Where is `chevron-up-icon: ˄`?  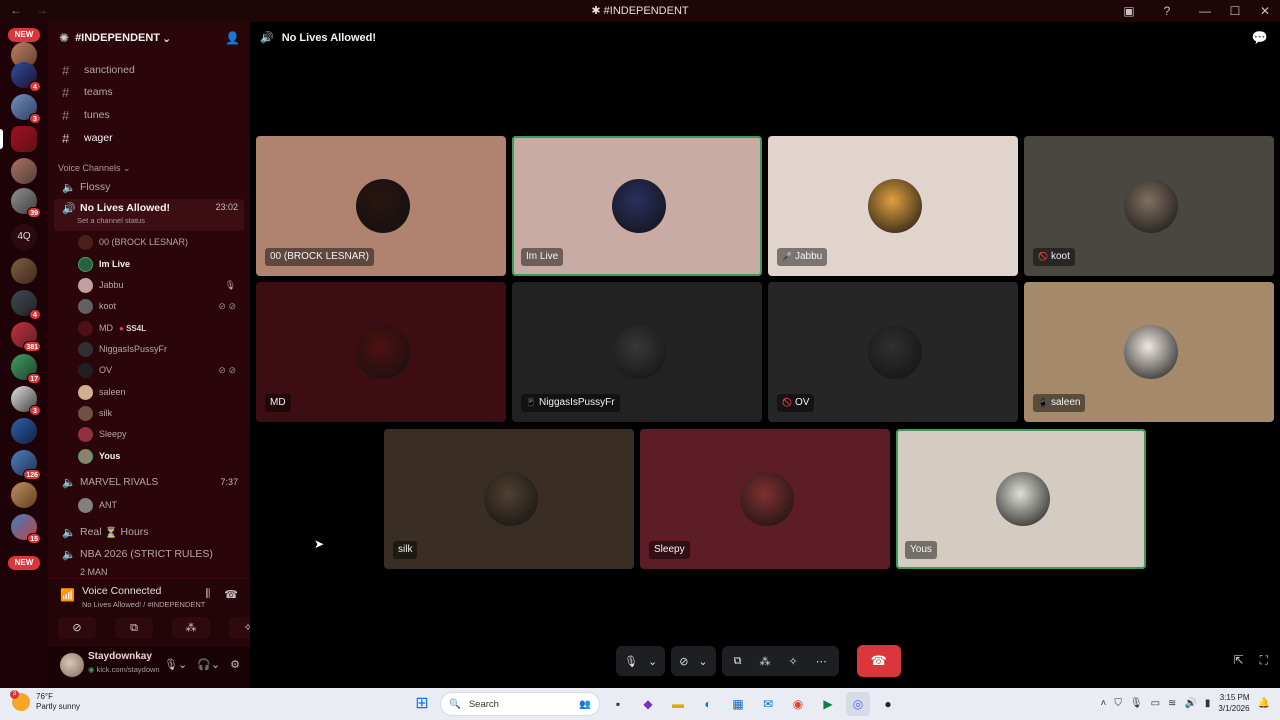
chevron-up-icon: ˄ is located at coordinates (1104, 703).